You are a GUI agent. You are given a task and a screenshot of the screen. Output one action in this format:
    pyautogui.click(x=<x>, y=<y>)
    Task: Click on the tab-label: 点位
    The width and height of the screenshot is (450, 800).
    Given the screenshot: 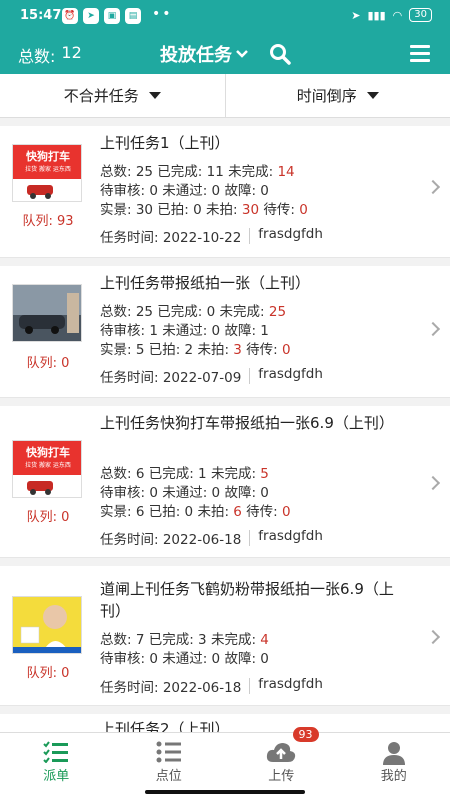 What is the action you would take?
    pyautogui.click(x=168, y=776)
    